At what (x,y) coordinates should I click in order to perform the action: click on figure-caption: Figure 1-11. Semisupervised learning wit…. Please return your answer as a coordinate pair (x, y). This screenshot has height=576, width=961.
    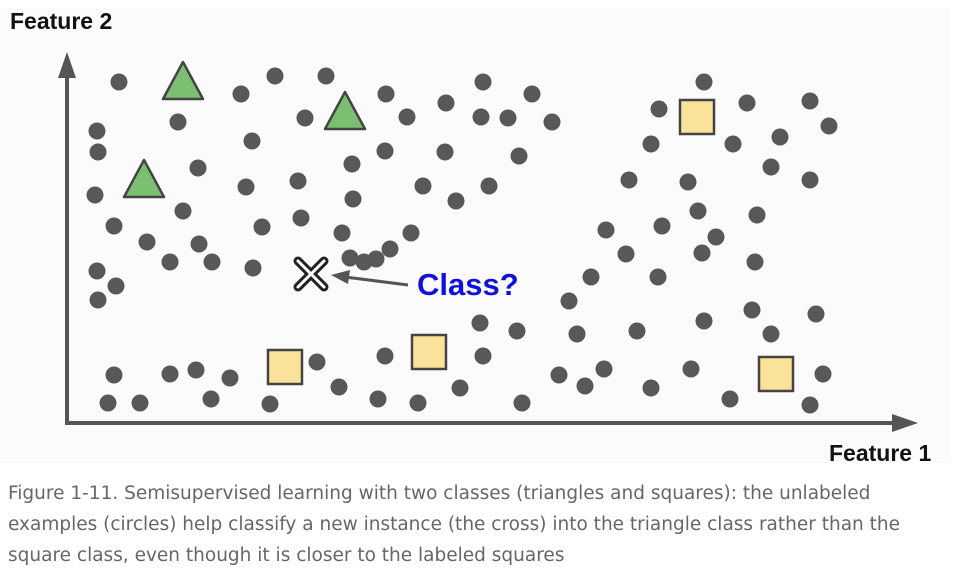
    Looking at the image, I should click on (454, 524).